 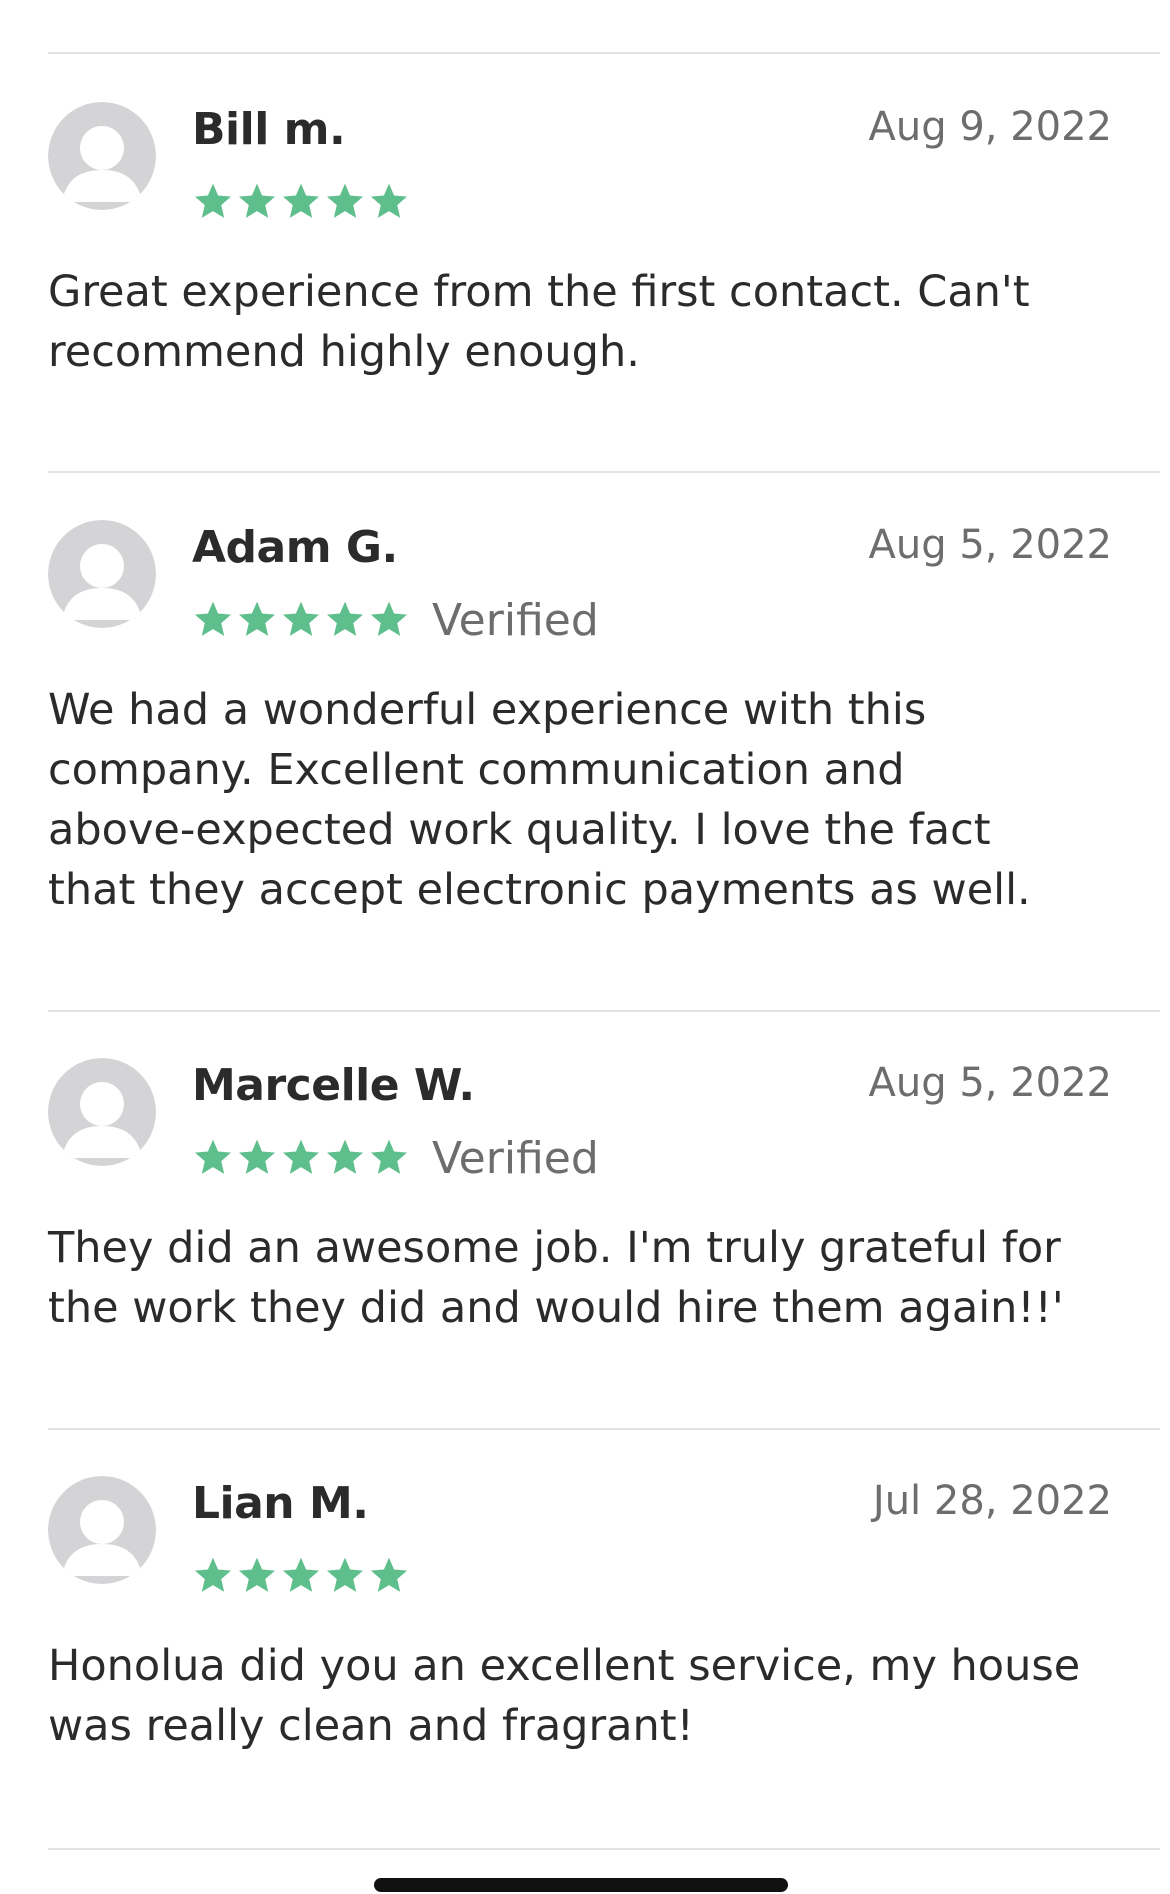 What do you see at coordinates (992, 1501) in the screenshot?
I see `review-date: Jul 28, 2022` at bounding box center [992, 1501].